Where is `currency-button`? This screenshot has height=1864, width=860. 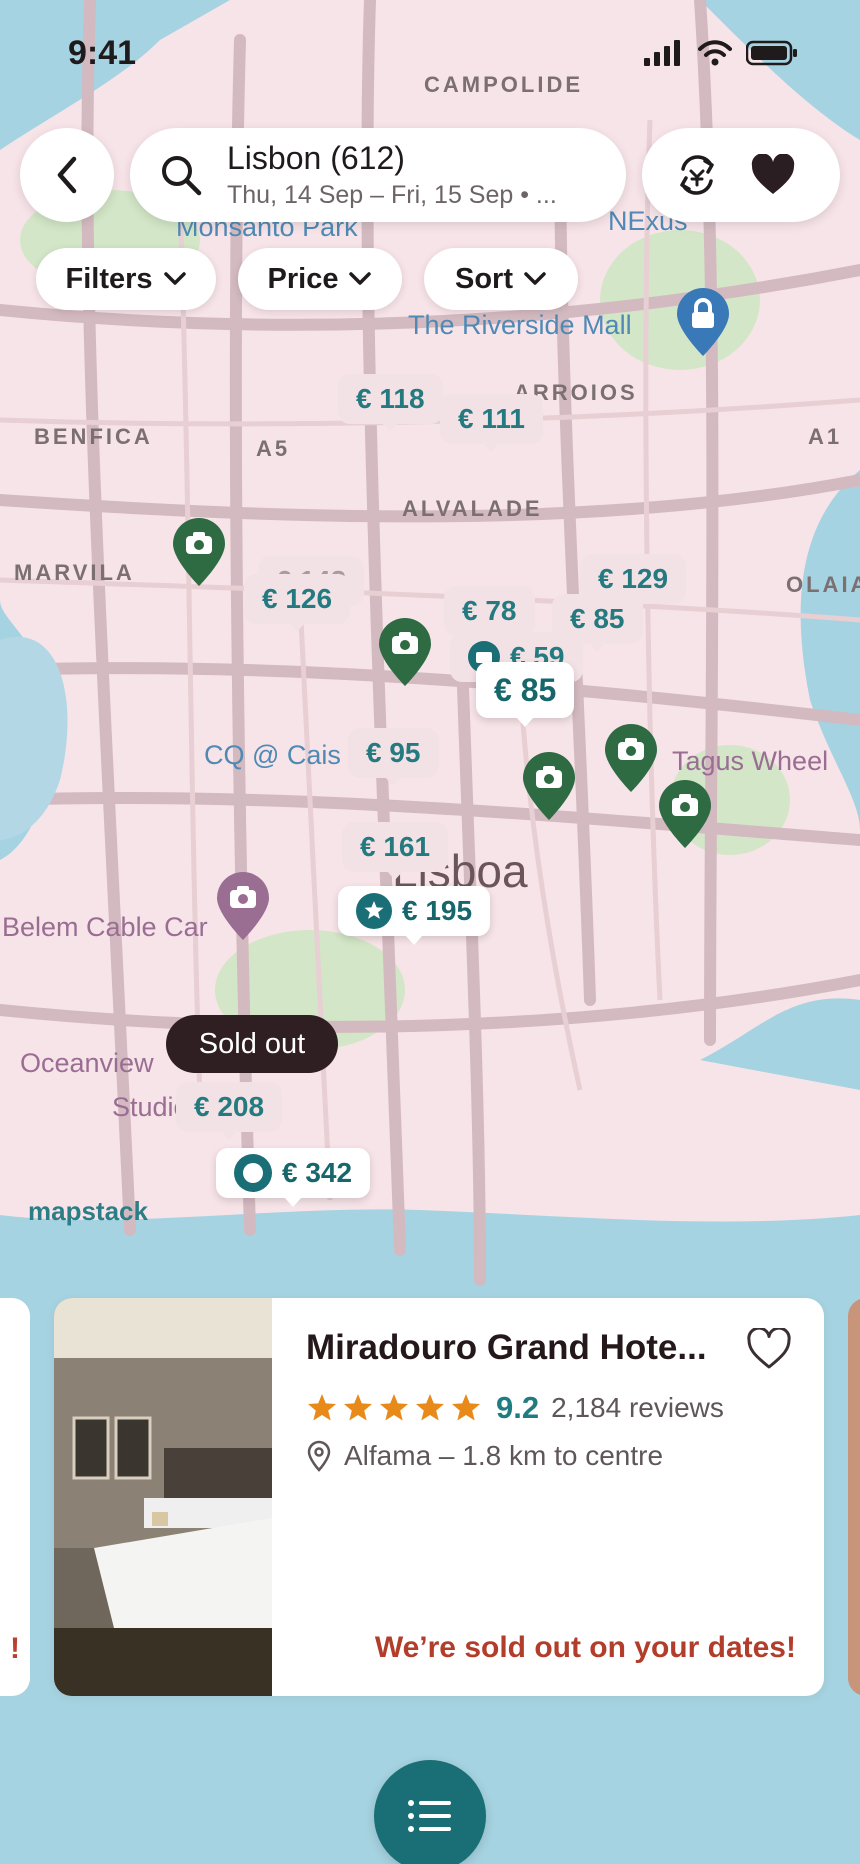
currency-button is located at coordinates (697, 175).